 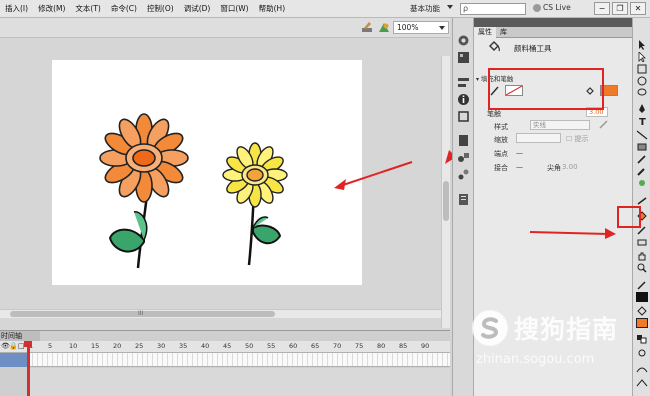 I want to click on ruler-tick: 90, so click(x=425, y=346).